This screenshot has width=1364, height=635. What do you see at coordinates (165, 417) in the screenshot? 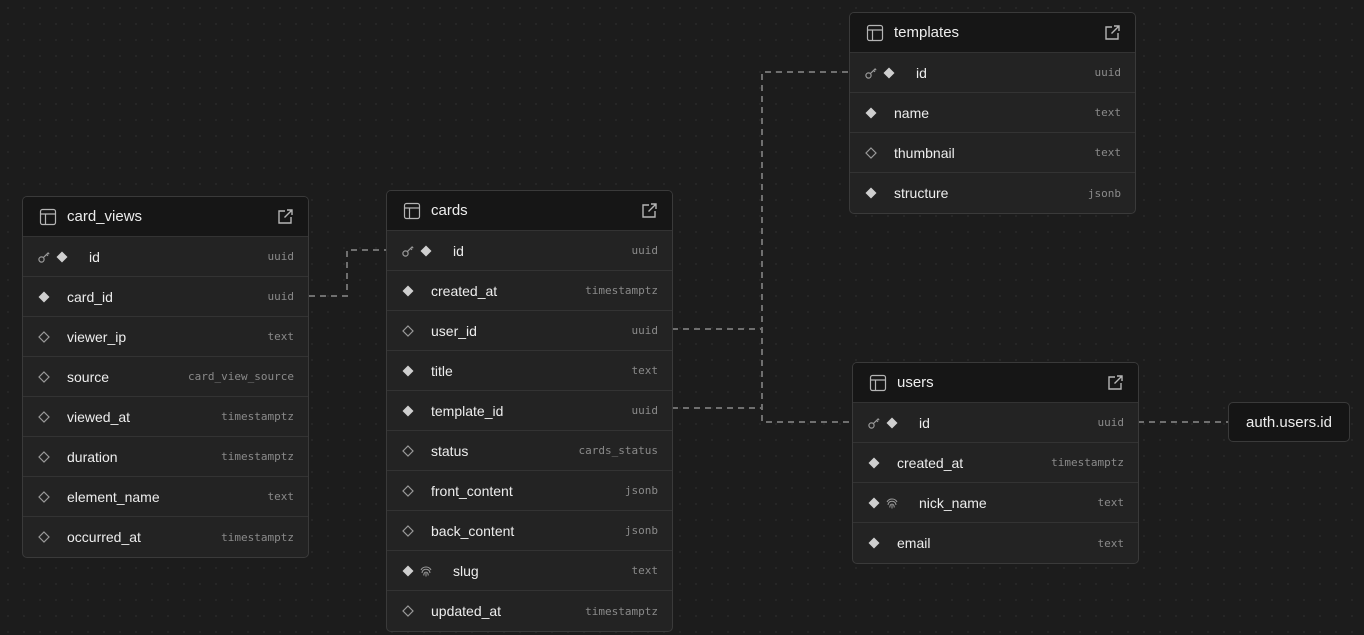
I see `column-row-viewed-at: viewed_at timestamptz` at bounding box center [165, 417].